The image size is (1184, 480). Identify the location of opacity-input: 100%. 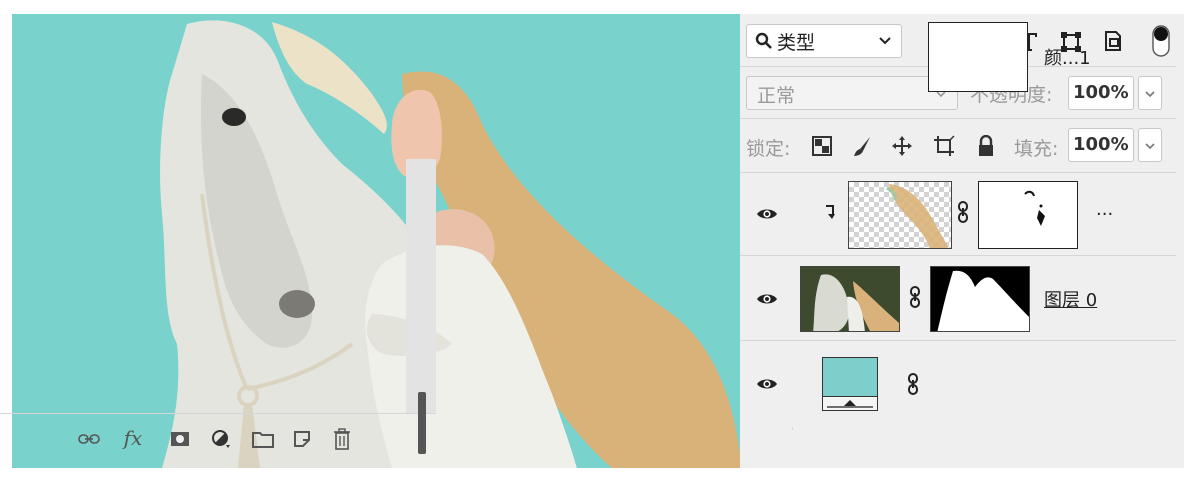
(1101, 93).